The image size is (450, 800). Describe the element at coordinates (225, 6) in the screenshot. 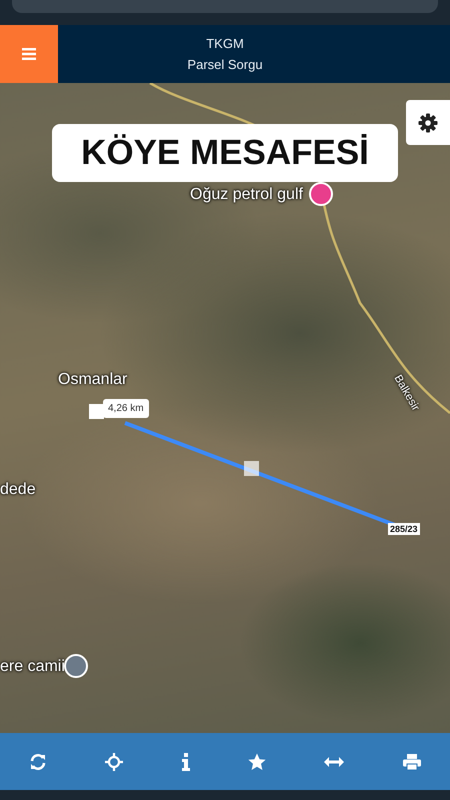

I see `address-field` at that location.